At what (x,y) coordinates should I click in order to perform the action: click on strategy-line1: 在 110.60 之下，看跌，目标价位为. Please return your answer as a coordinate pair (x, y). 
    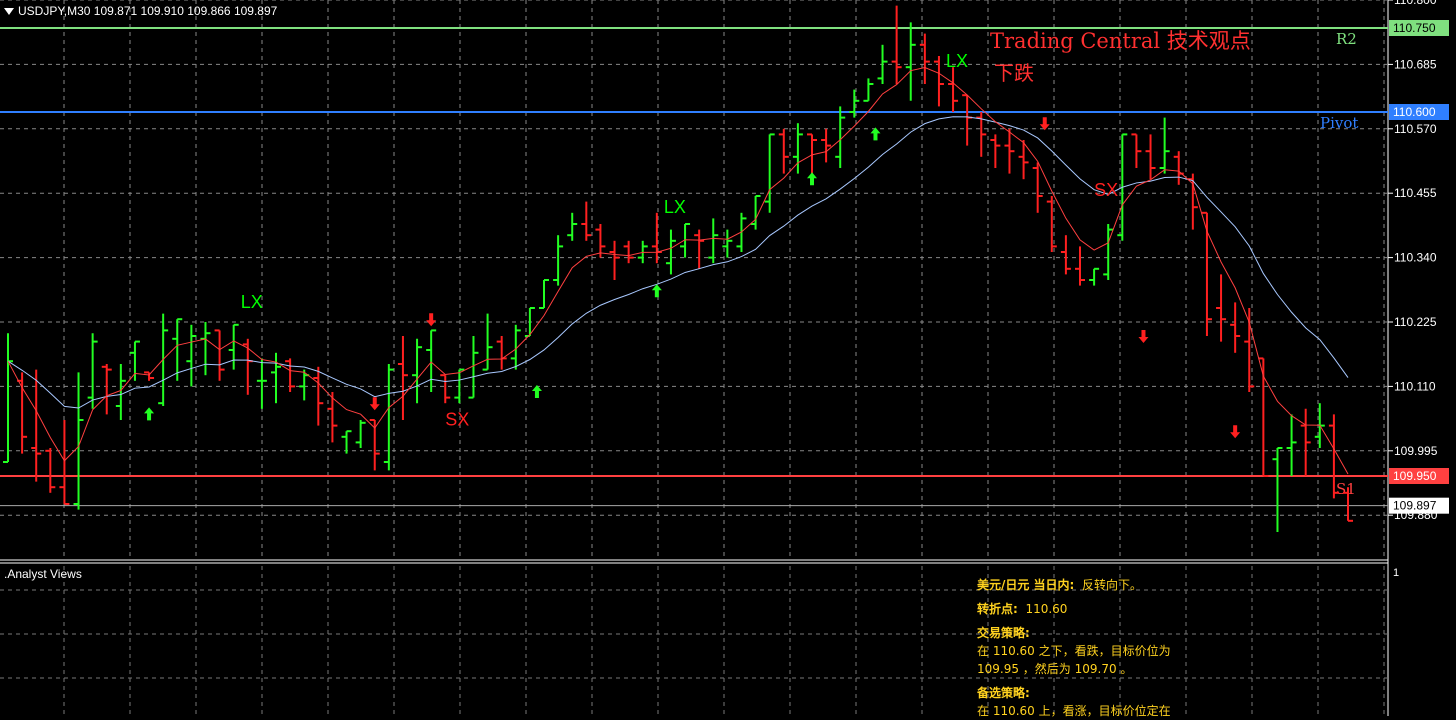
    Looking at the image, I should click on (1074, 651).